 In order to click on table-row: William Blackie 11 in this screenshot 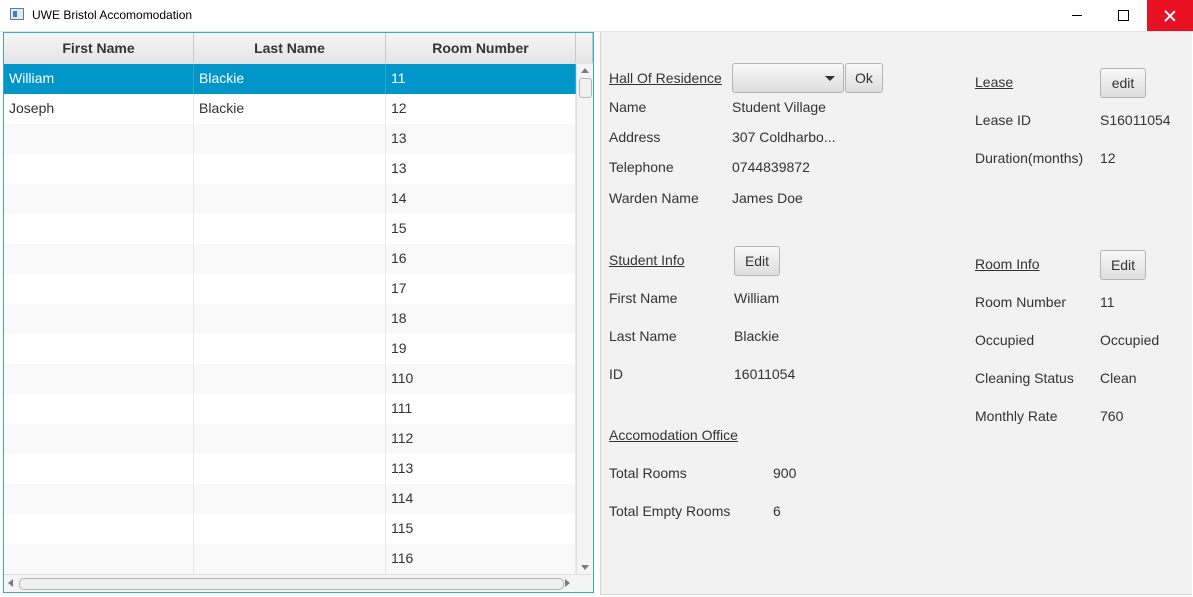, I will do `click(290, 79)`.